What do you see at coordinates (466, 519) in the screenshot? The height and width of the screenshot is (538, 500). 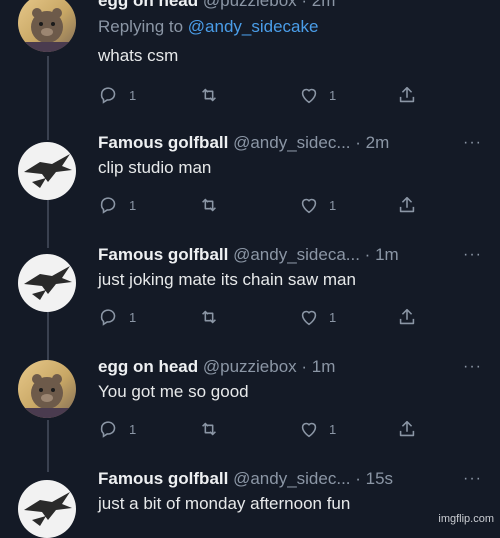 I see `watermark: imgflip.com` at bounding box center [466, 519].